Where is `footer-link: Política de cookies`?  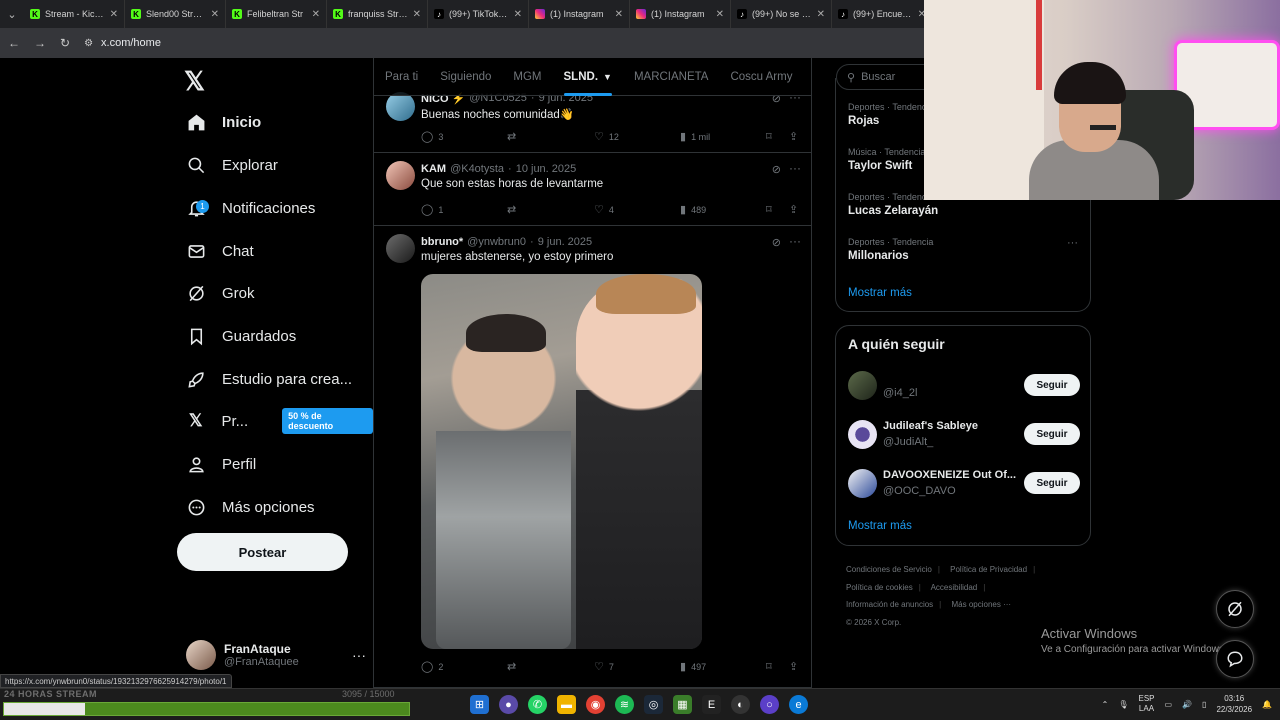 footer-link: Política de cookies is located at coordinates (879, 587).